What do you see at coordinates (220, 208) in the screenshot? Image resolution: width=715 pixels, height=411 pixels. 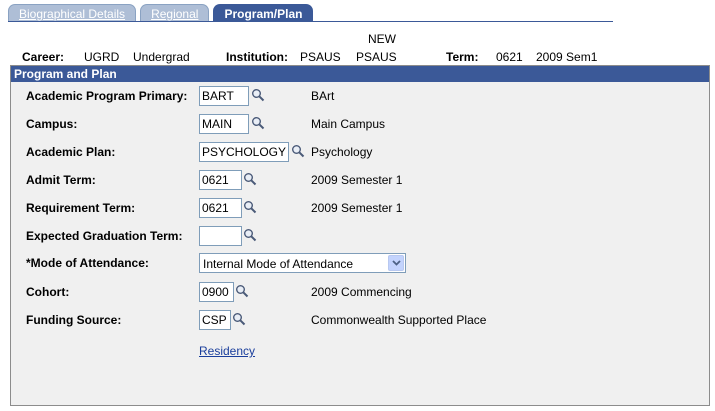 I see `requirement-term-input: 0621` at bounding box center [220, 208].